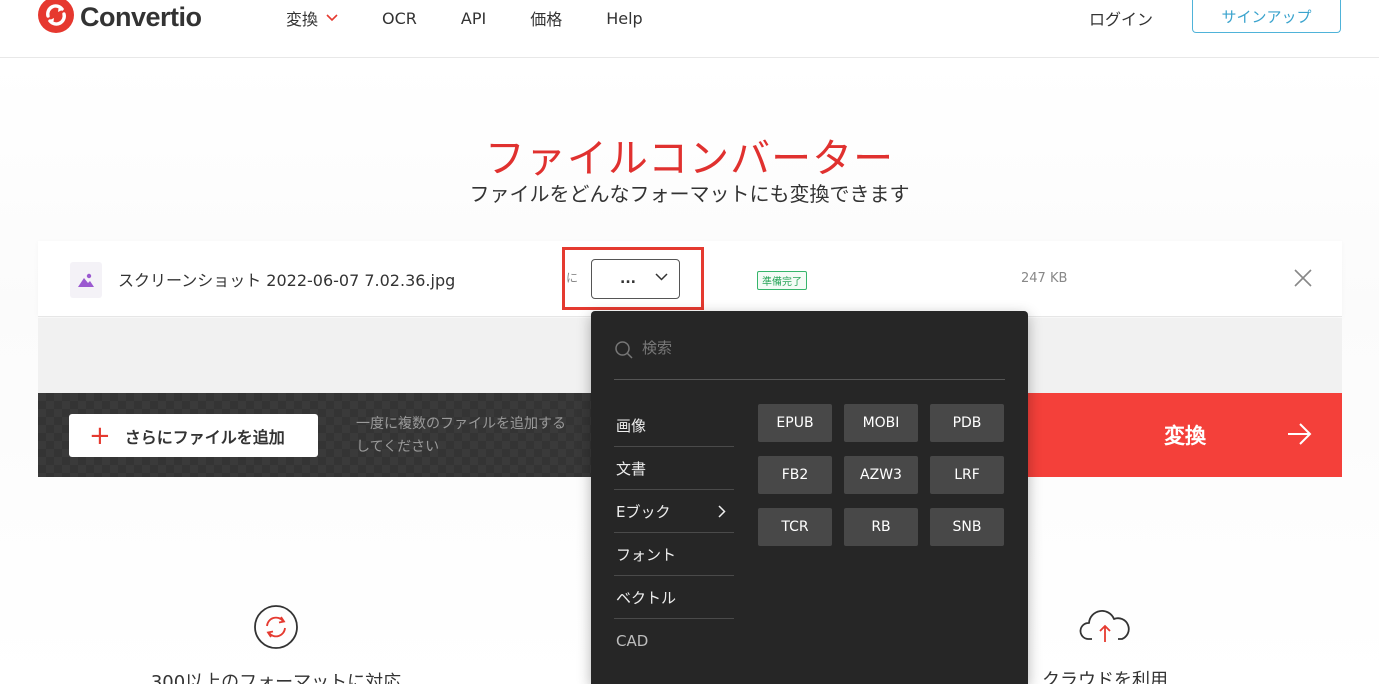 The width and height of the screenshot is (1379, 684). What do you see at coordinates (1266, 16) in the screenshot?
I see `signup-button: サインアップ` at bounding box center [1266, 16].